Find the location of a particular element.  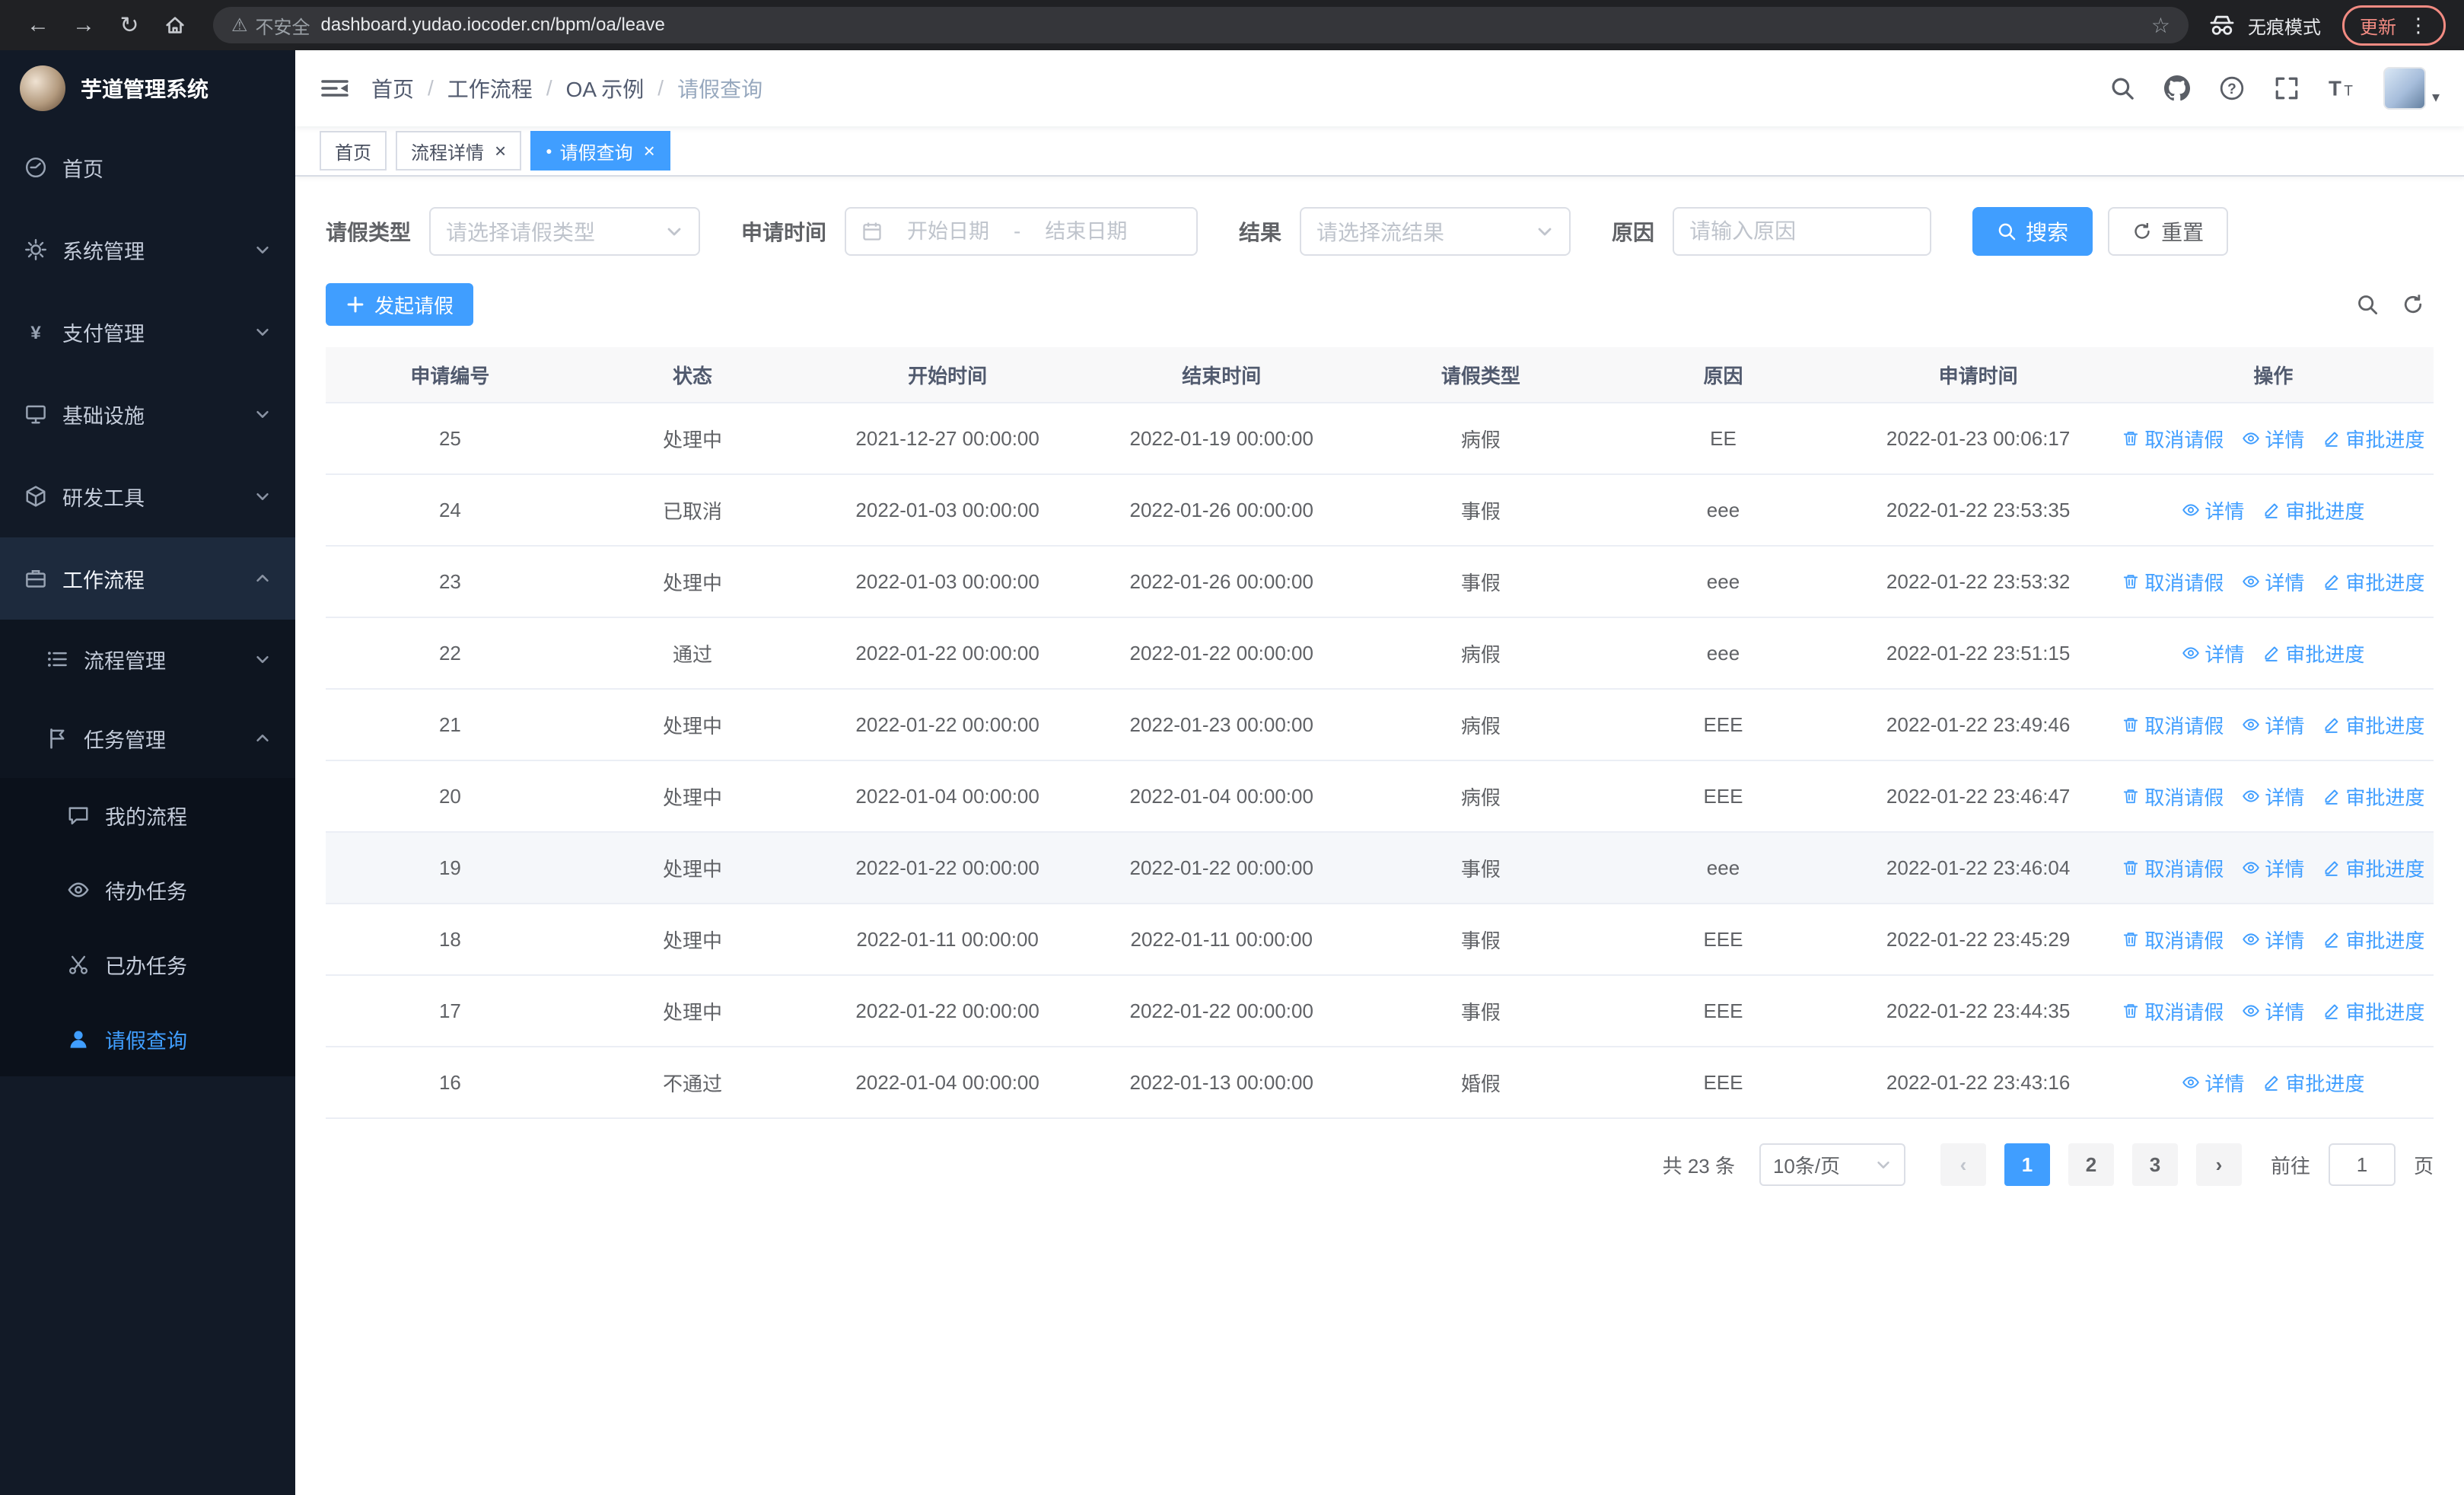

sidebar-item-devtools: 研发工具 is located at coordinates (147, 496).